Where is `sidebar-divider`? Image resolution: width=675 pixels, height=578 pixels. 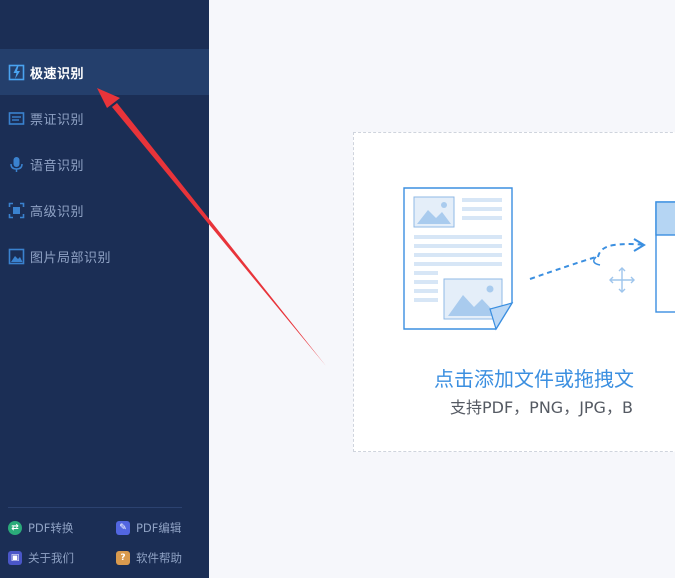
sidebar-divider is located at coordinates (95, 507).